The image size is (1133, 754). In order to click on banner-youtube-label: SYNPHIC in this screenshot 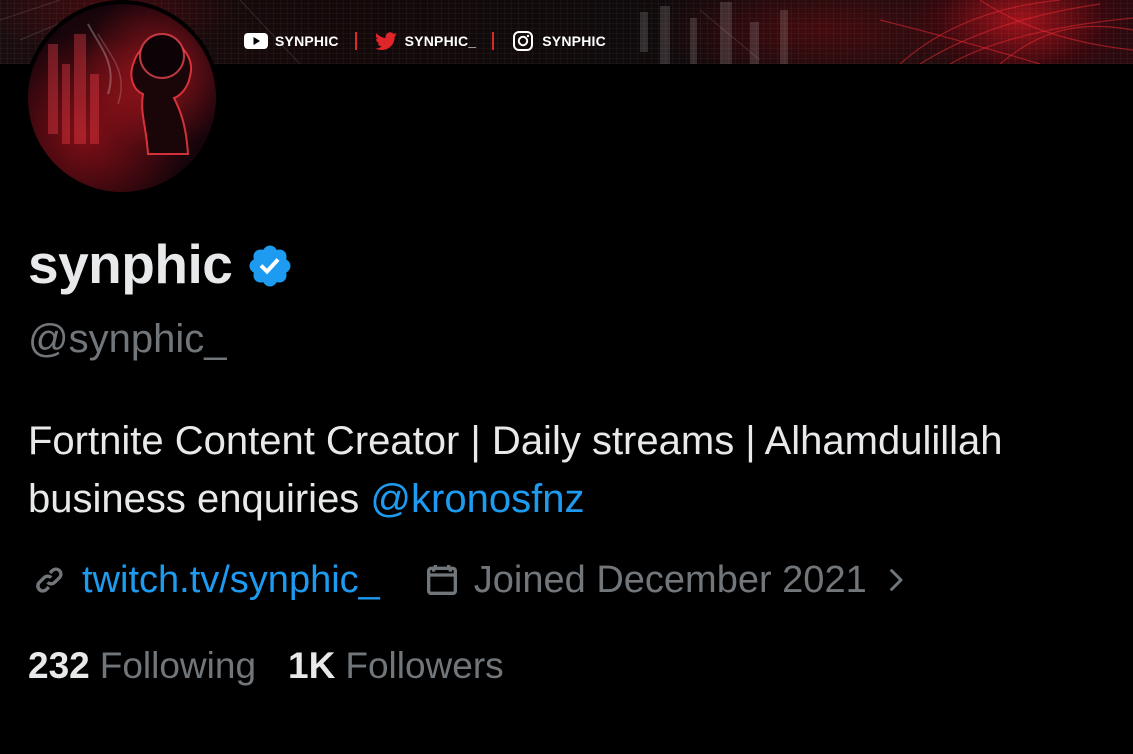, I will do `click(307, 41)`.